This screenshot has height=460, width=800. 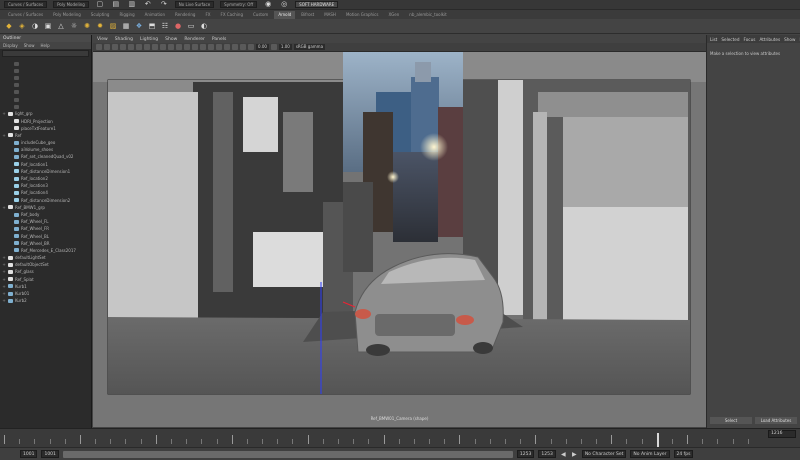 What do you see at coordinates (730, 39) in the screenshot?
I see `attribute-menu-item: Selected` at bounding box center [730, 39].